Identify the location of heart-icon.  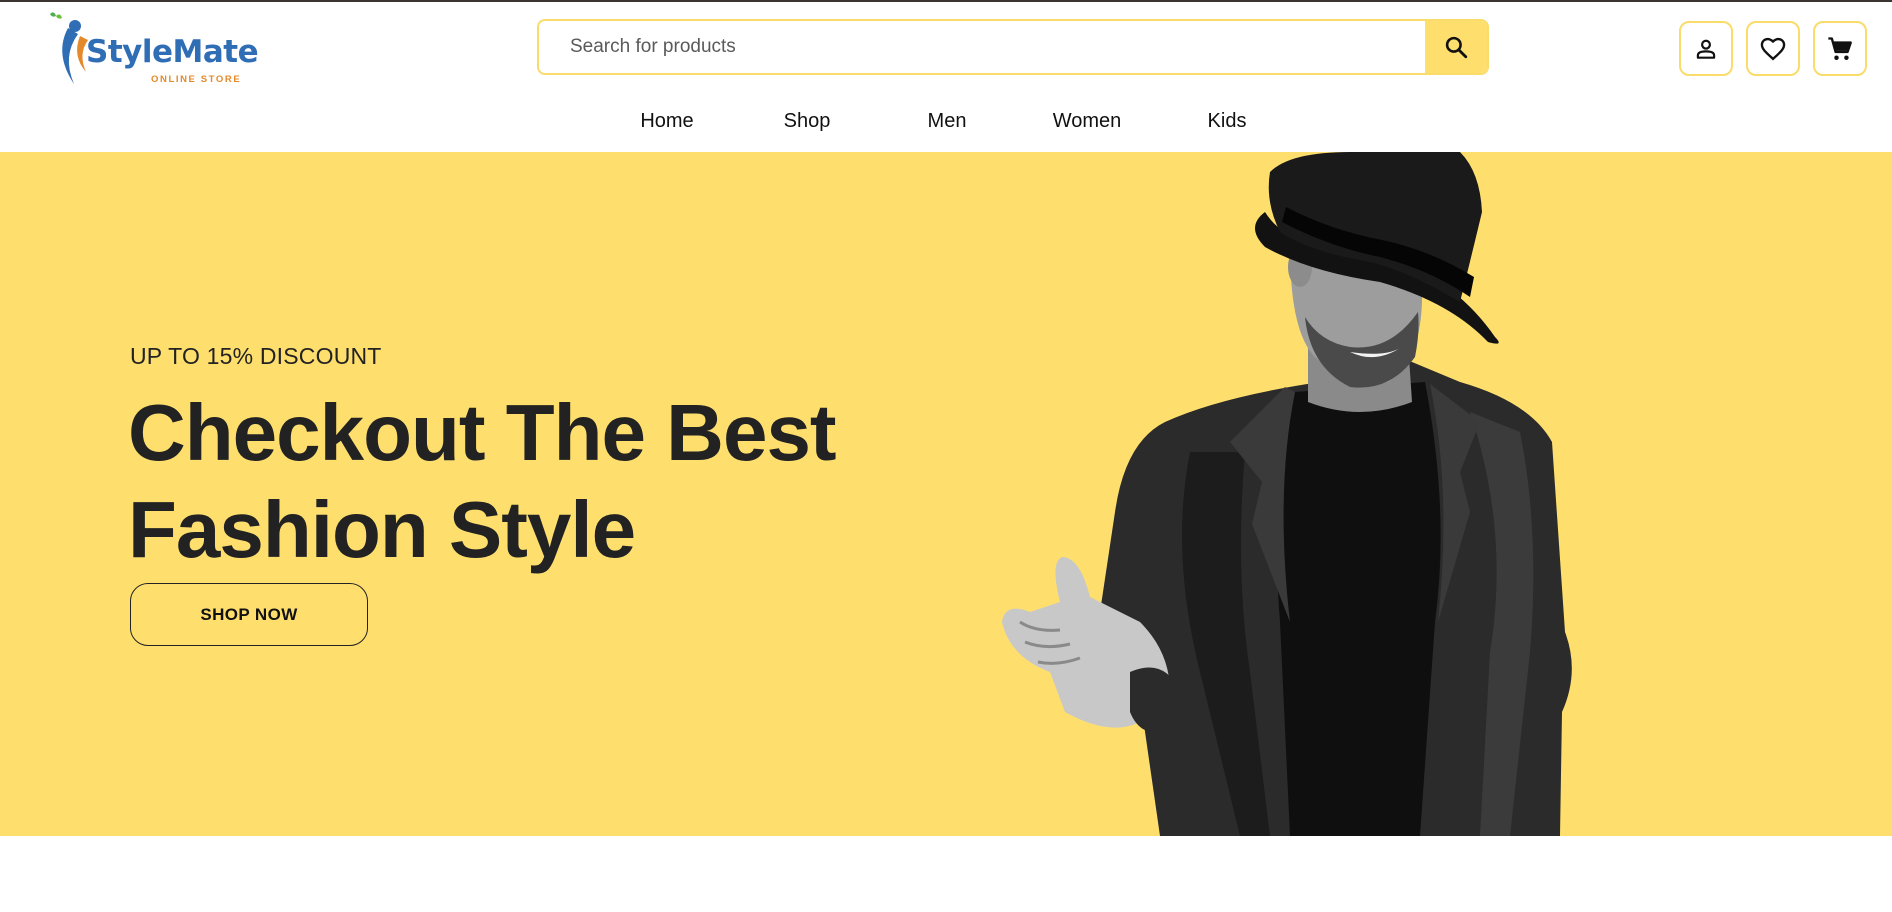
(1773, 49).